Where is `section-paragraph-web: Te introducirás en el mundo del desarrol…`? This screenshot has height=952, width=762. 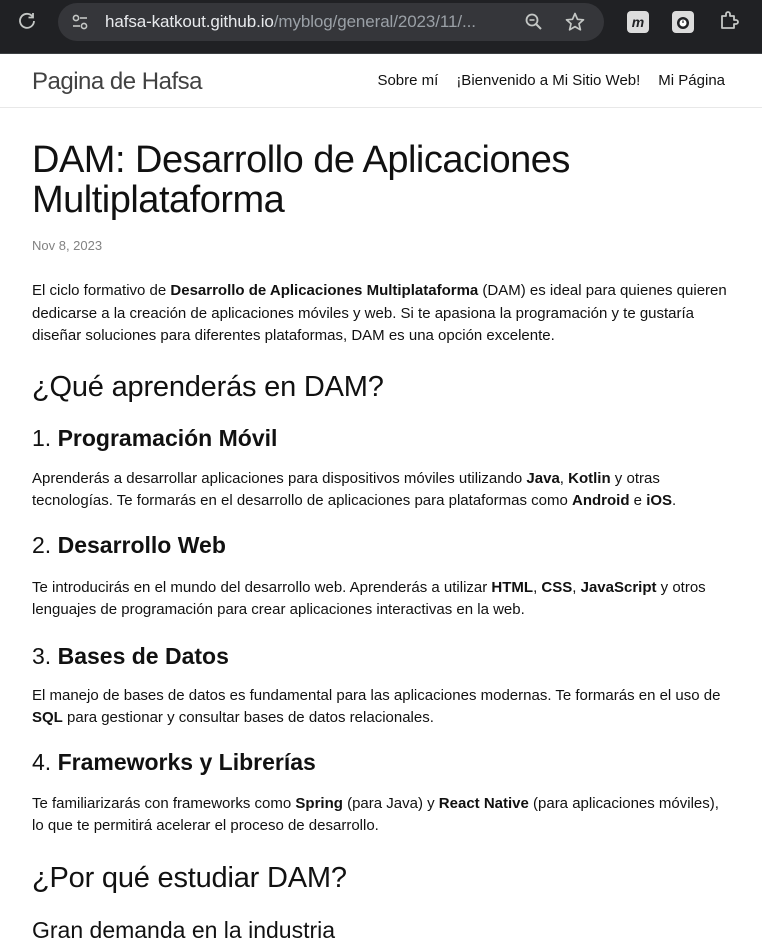 section-paragraph-web: Te introducirás en el mundo del desarrol… is located at coordinates (382, 599).